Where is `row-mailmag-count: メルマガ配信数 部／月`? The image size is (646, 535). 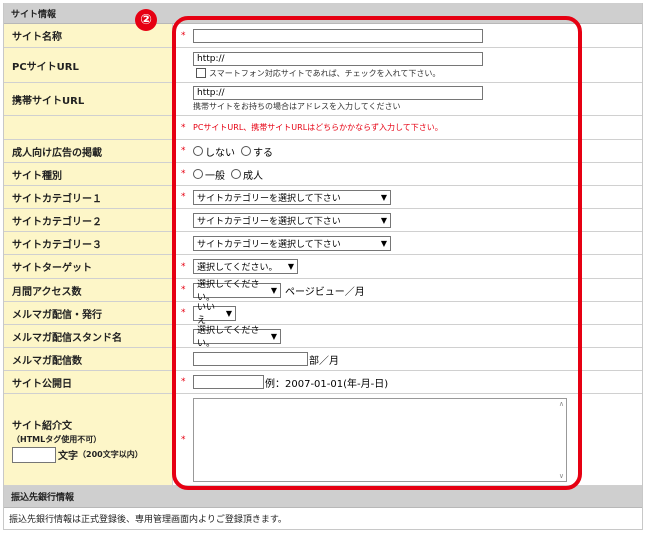
row-mailmag-count: メルマガ配信数 部／月 is located at coordinates (323, 359).